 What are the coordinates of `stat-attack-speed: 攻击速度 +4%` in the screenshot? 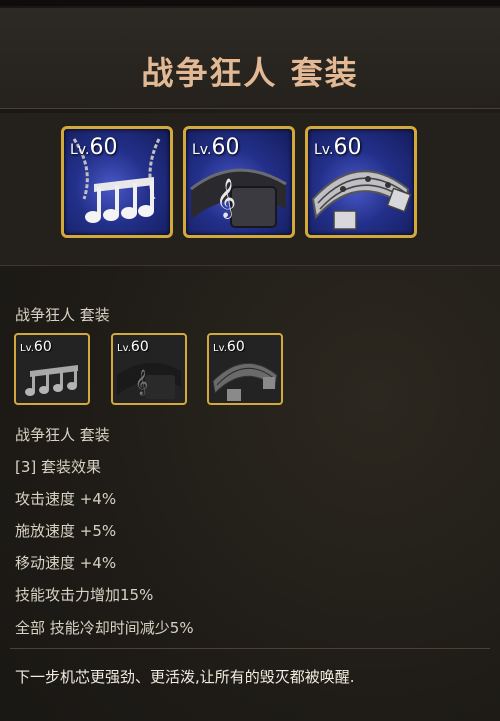 It's located at (66, 499).